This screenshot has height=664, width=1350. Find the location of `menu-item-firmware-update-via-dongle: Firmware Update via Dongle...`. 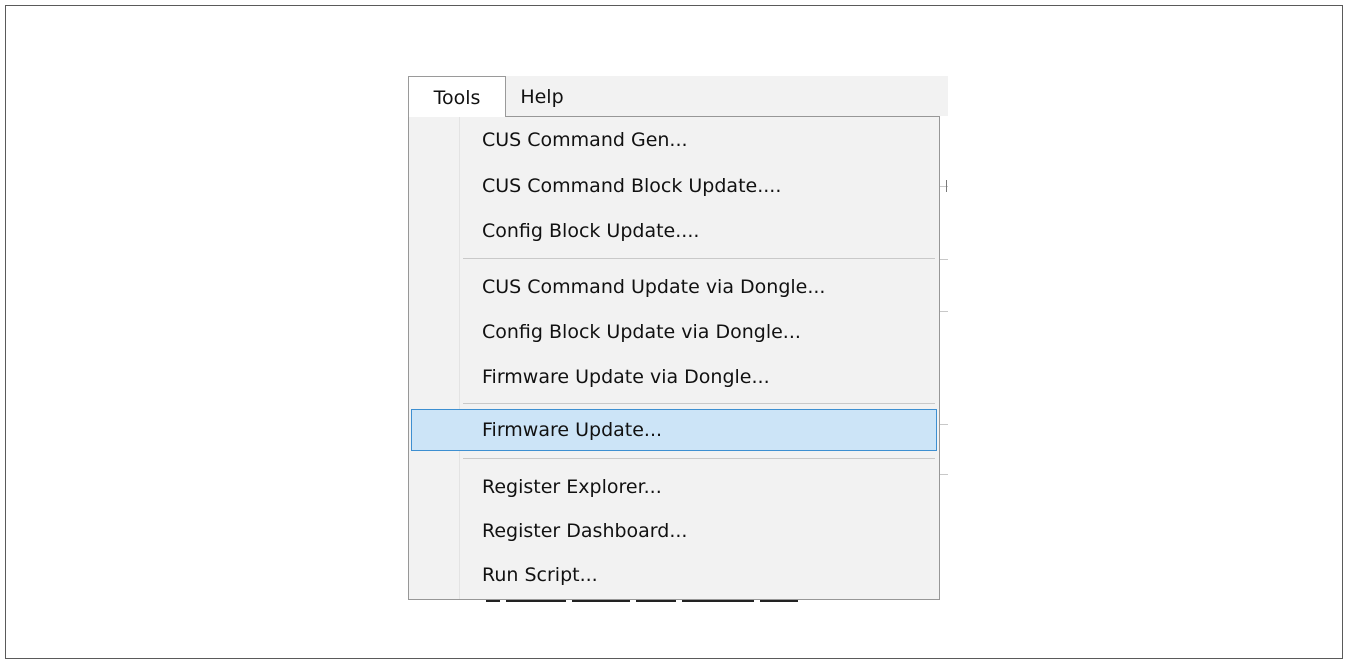

menu-item-firmware-update-via-dongle: Firmware Update via Dongle... is located at coordinates (674, 377).